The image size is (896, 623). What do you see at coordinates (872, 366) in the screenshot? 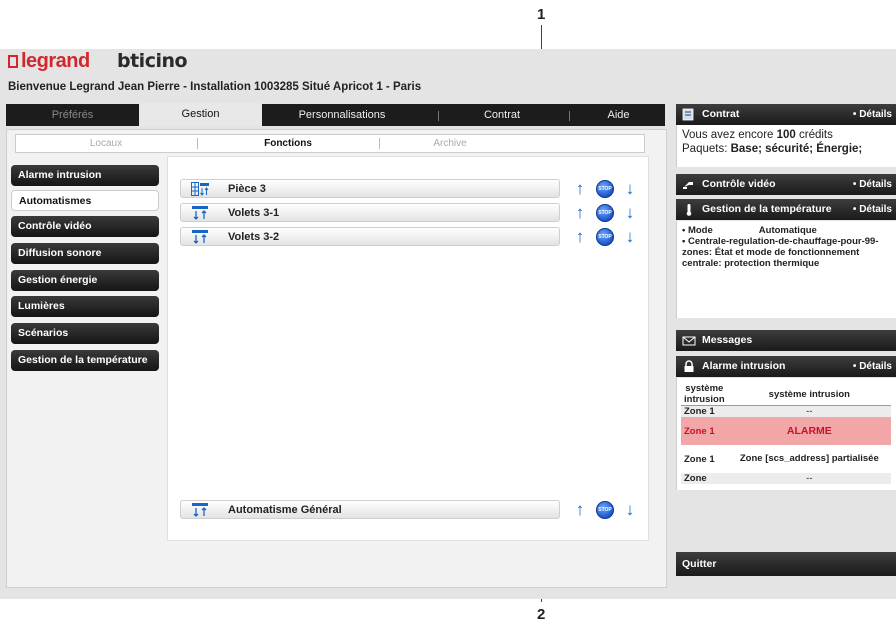
I see `alarm-details-link: • Détails` at bounding box center [872, 366].